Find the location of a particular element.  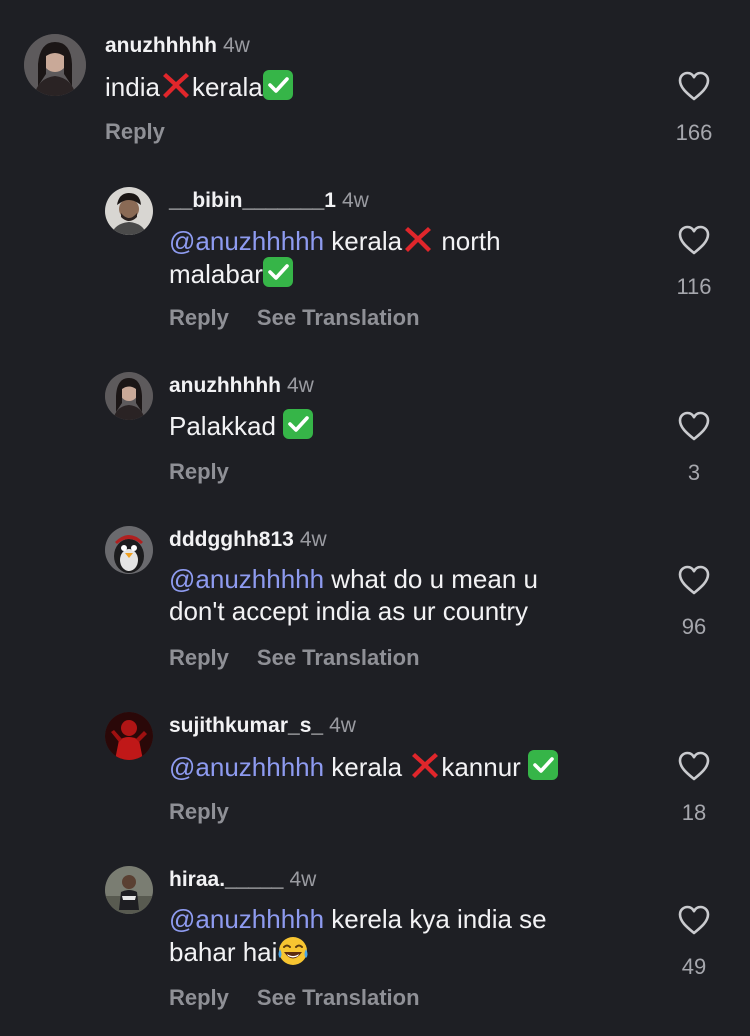

username: __bibin_______1 is located at coordinates (252, 200).